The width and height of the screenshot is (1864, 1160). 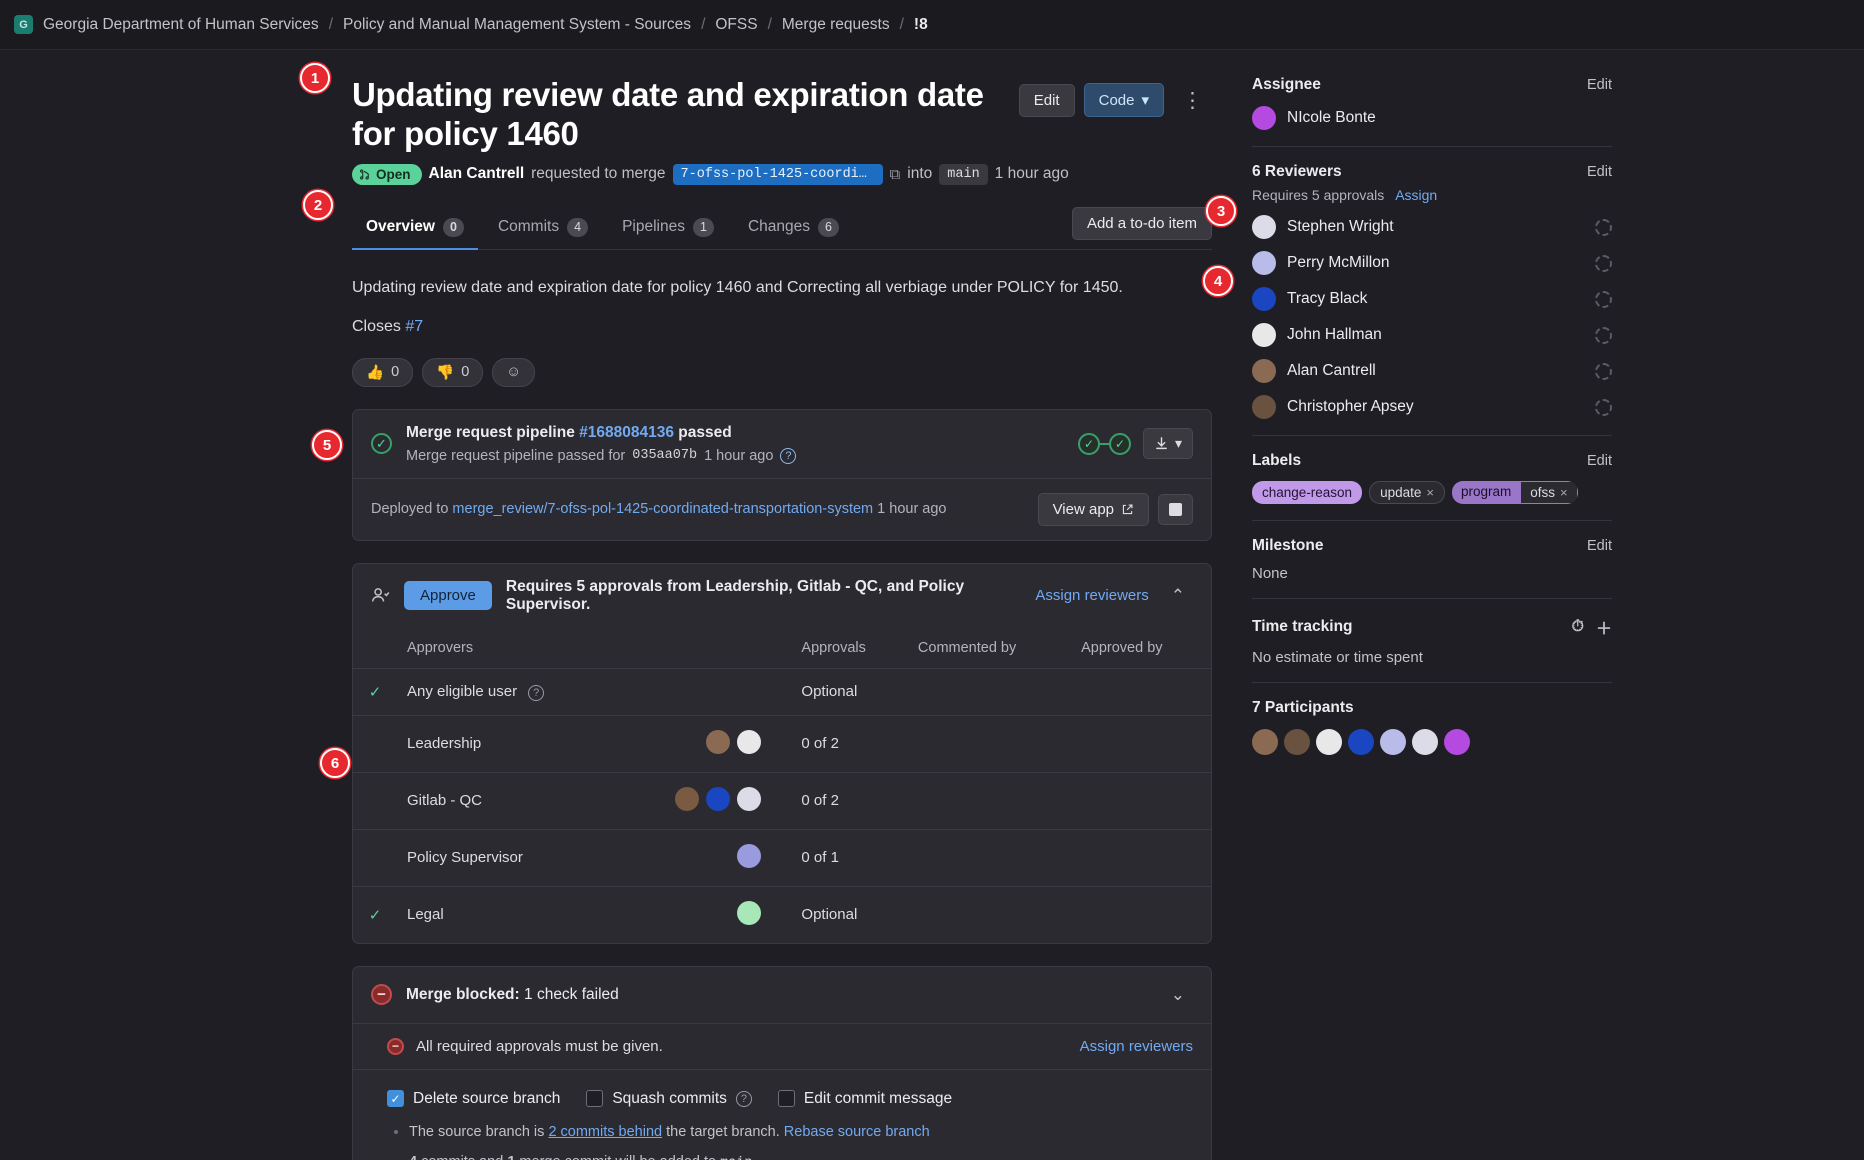 I want to click on delete-source-branch-option: ✓ Delete source branch, so click(x=473, y=1099).